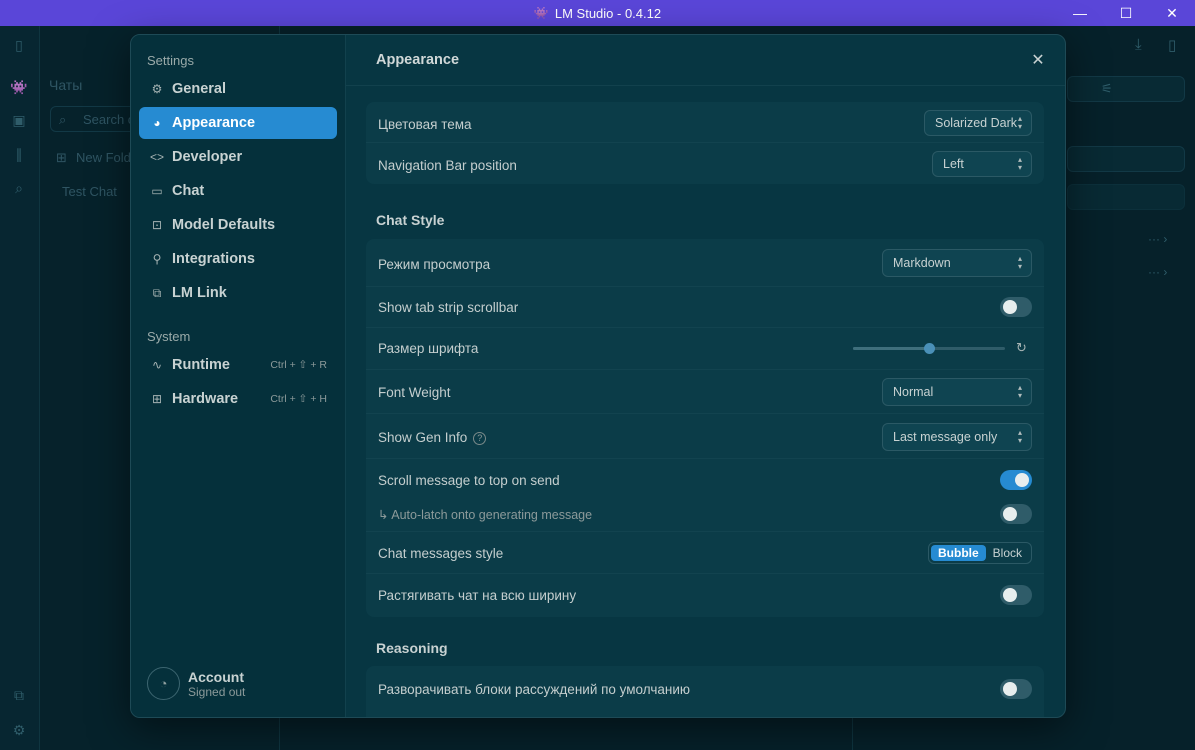 The image size is (1195, 750). What do you see at coordinates (157, 292) in the screenshot?
I see `link-icon: ⧉` at bounding box center [157, 292].